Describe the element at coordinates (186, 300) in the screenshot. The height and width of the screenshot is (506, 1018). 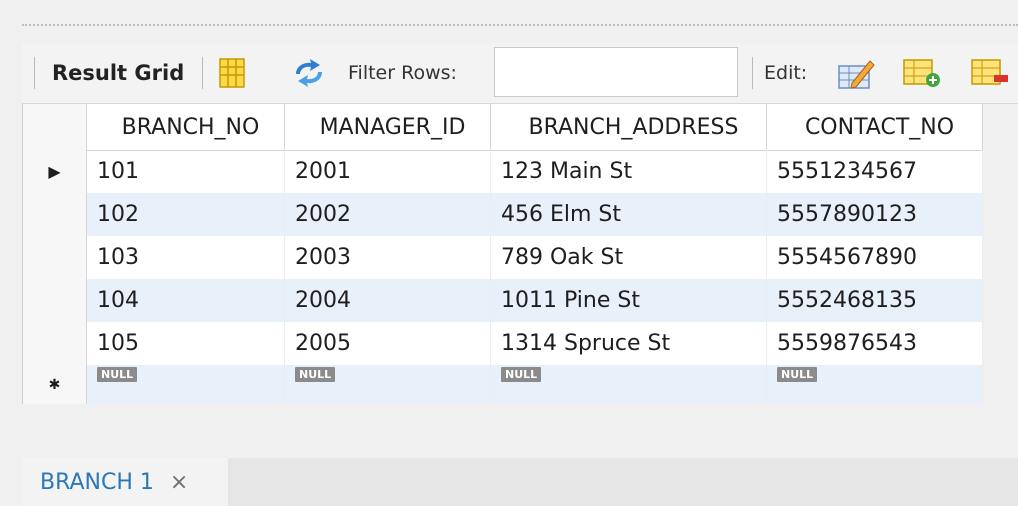
I see `cell-branch-no: 104` at that location.